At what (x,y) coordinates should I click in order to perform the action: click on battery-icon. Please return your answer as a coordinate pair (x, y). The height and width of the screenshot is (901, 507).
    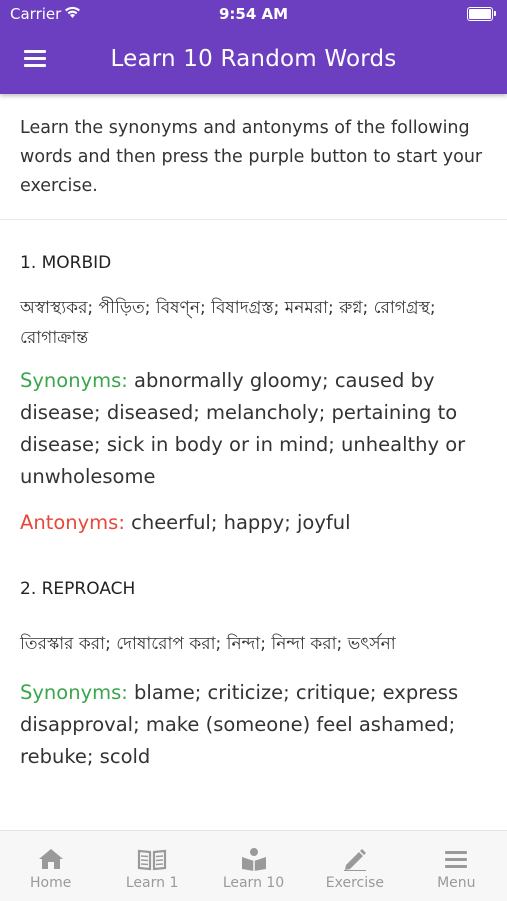
    Looking at the image, I should click on (481, 14).